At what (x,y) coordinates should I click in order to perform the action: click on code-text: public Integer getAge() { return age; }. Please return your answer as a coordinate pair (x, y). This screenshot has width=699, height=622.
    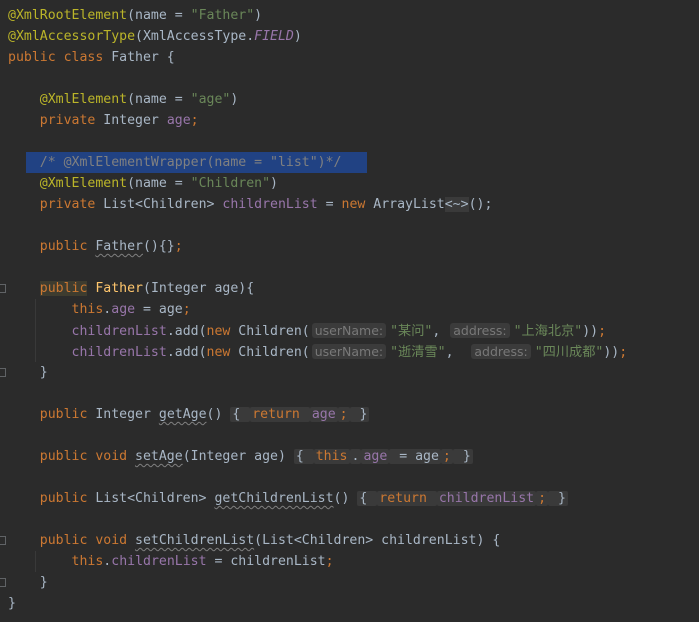
    Looking at the image, I should click on (189, 414).